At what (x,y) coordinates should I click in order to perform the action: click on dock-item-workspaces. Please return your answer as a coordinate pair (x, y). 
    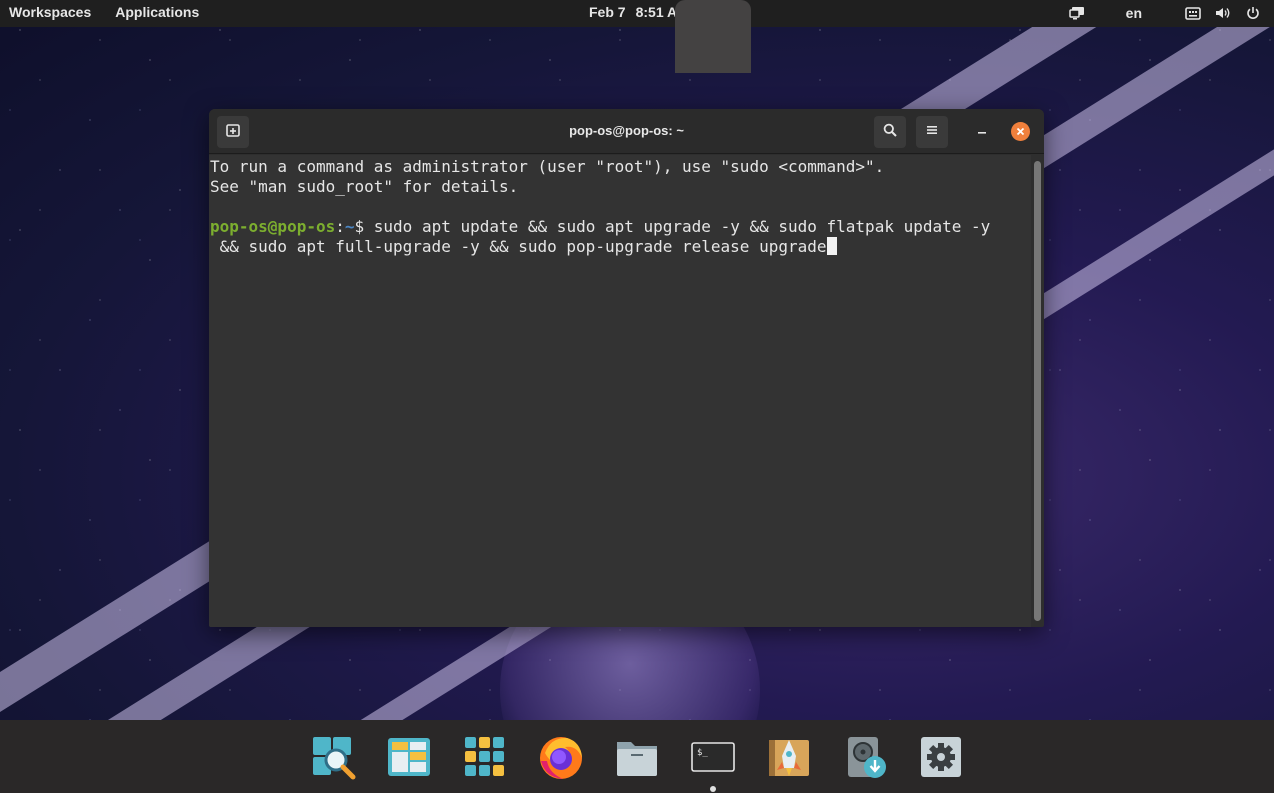
    Looking at the image, I should click on (409, 759).